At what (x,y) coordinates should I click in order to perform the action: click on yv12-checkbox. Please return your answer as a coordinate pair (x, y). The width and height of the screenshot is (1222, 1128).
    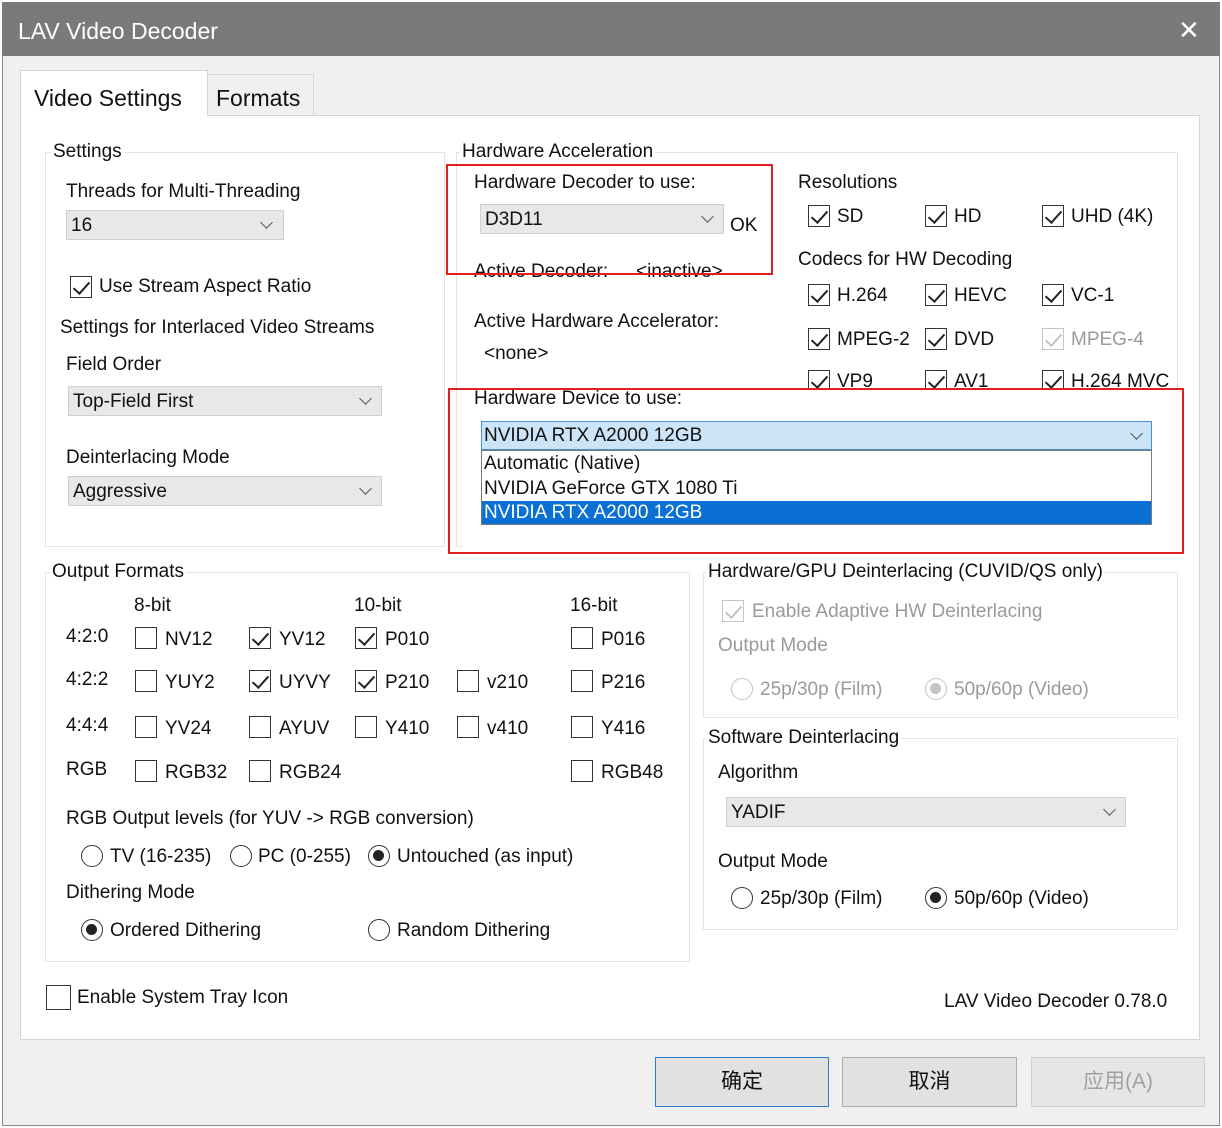
    Looking at the image, I should click on (260, 638).